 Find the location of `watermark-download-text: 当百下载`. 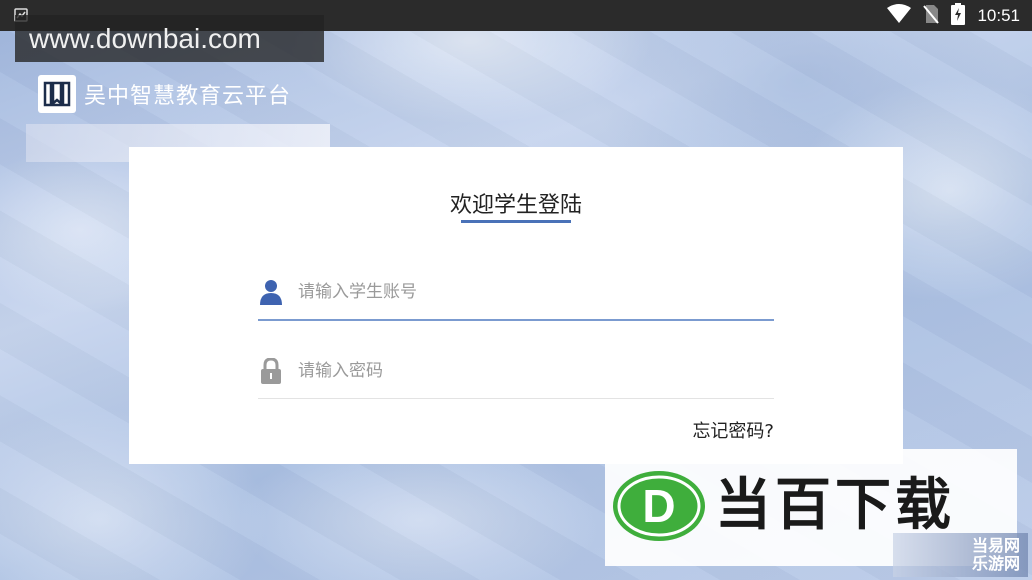

watermark-download-text: 当百下载 is located at coordinates (835, 505).